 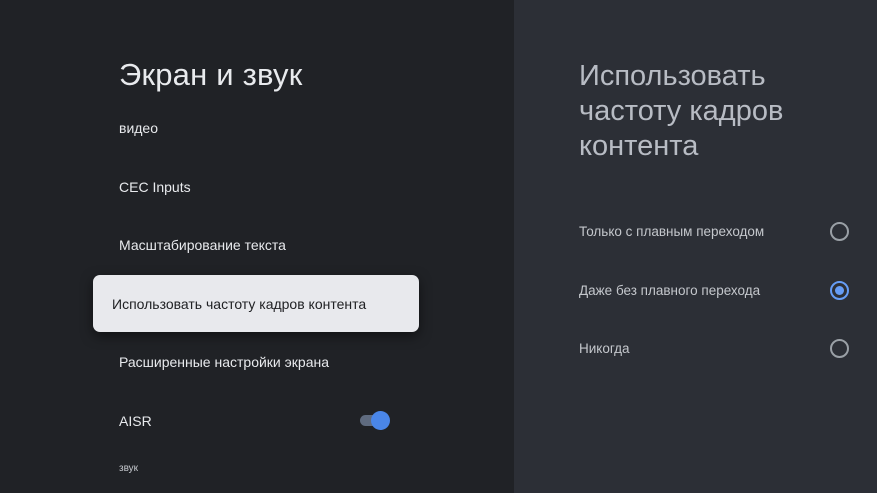 What do you see at coordinates (269, 245) in the screenshot?
I see `menu-item-text-scaling: Масштабирование текста` at bounding box center [269, 245].